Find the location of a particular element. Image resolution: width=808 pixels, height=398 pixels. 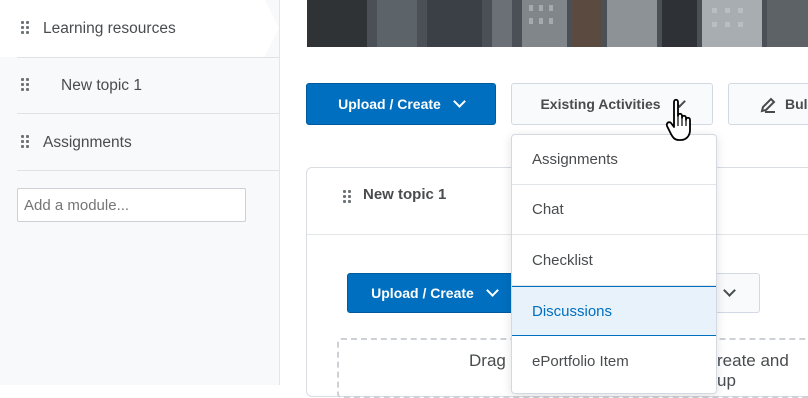

topic-upload-create-button: Upload / Create is located at coordinates (434, 293).